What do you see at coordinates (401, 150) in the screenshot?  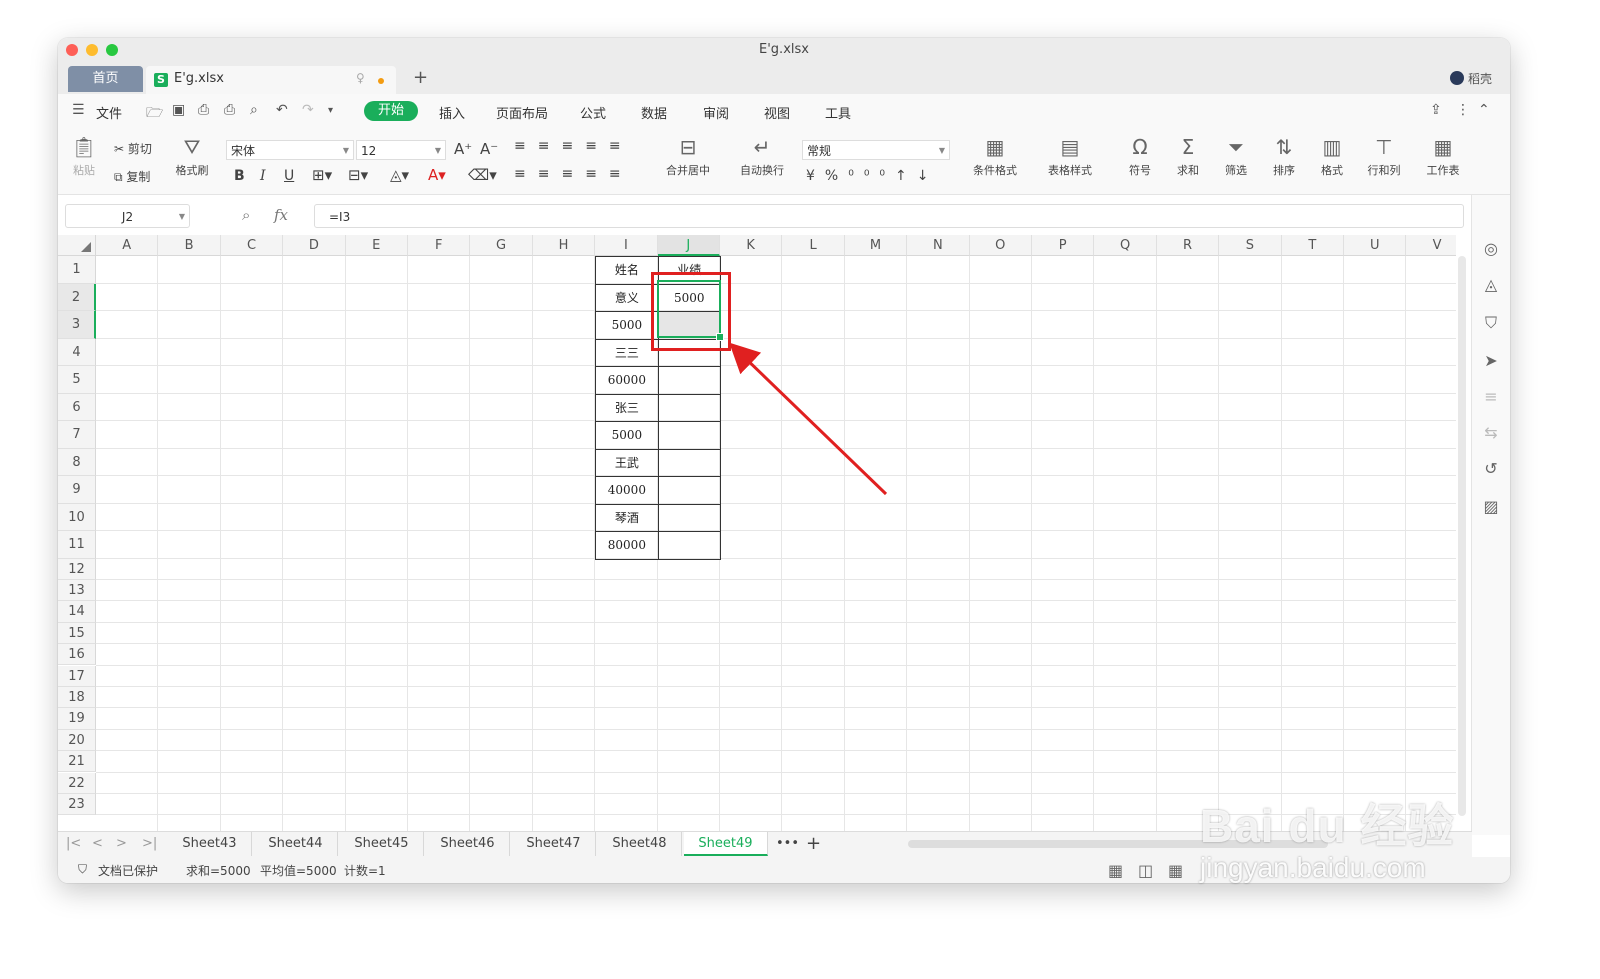 I see `font-size-select: 12 ▼` at bounding box center [401, 150].